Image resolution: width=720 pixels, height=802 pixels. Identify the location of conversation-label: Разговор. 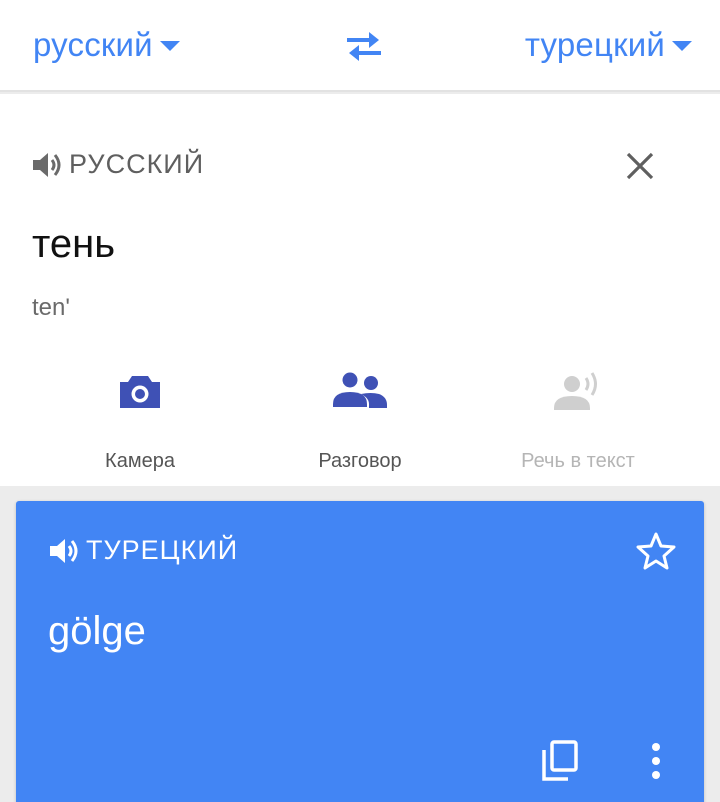
(360, 461).